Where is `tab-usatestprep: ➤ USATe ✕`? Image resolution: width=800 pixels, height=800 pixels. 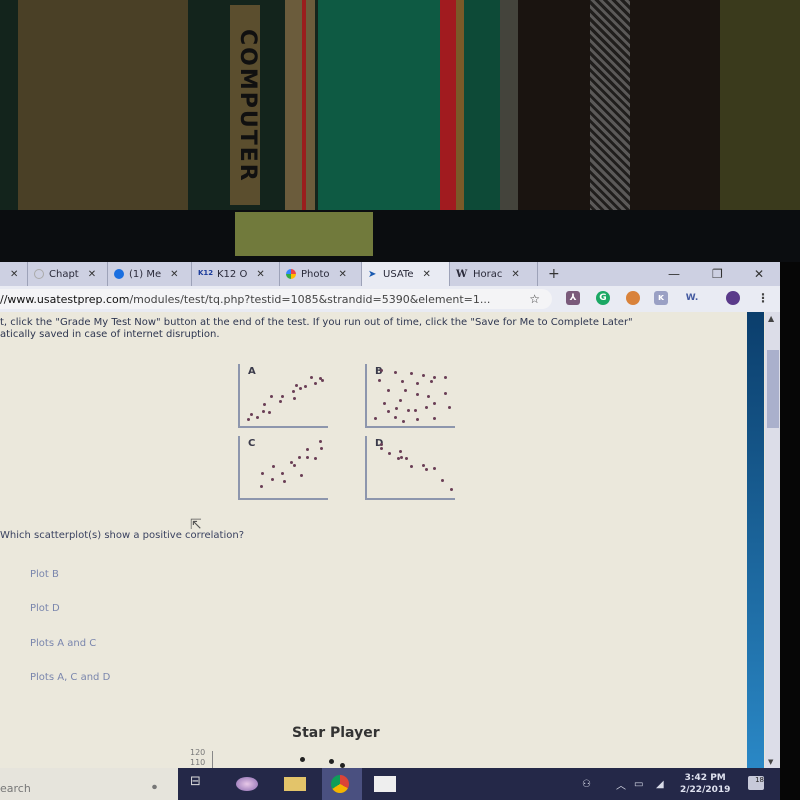
tab-usatestprep: ➤ USATe ✕ is located at coordinates (406, 274).